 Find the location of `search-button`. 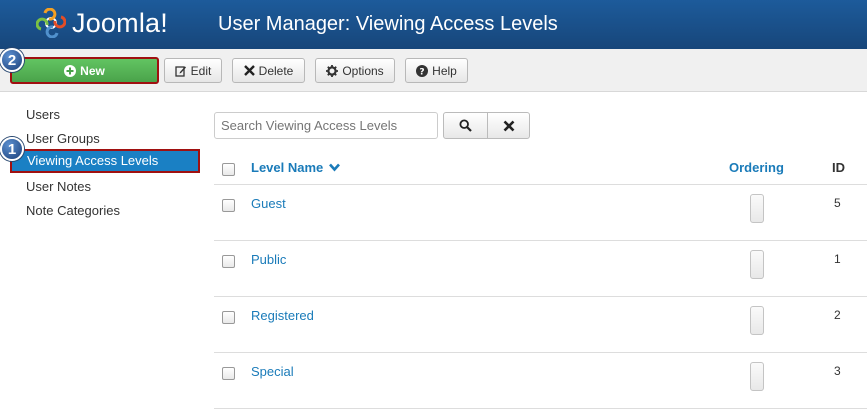

search-button is located at coordinates (465, 125).